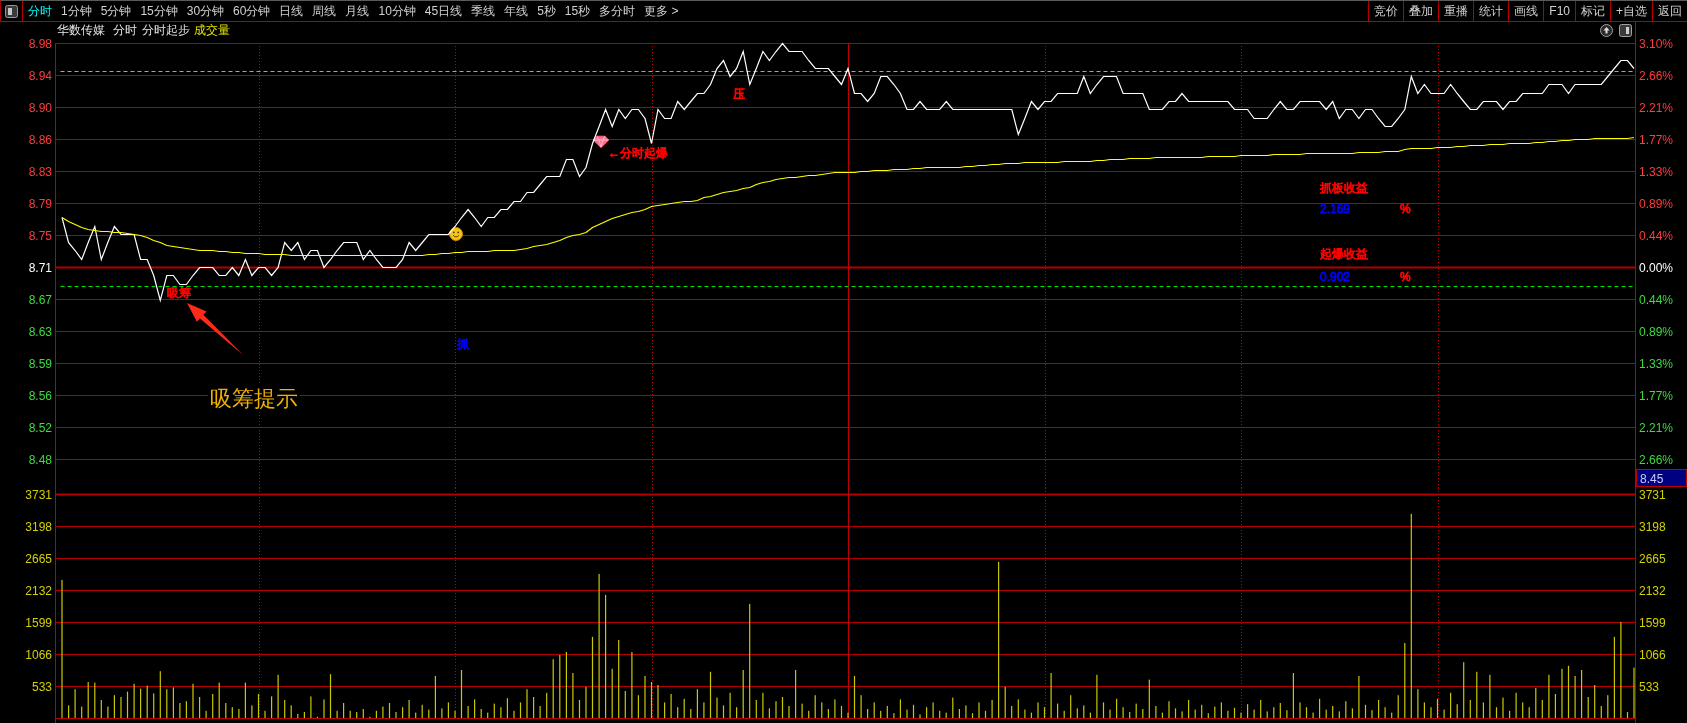 The height and width of the screenshot is (723, 1687). I want to click on period-tab: 45日线, so click(443, 11).